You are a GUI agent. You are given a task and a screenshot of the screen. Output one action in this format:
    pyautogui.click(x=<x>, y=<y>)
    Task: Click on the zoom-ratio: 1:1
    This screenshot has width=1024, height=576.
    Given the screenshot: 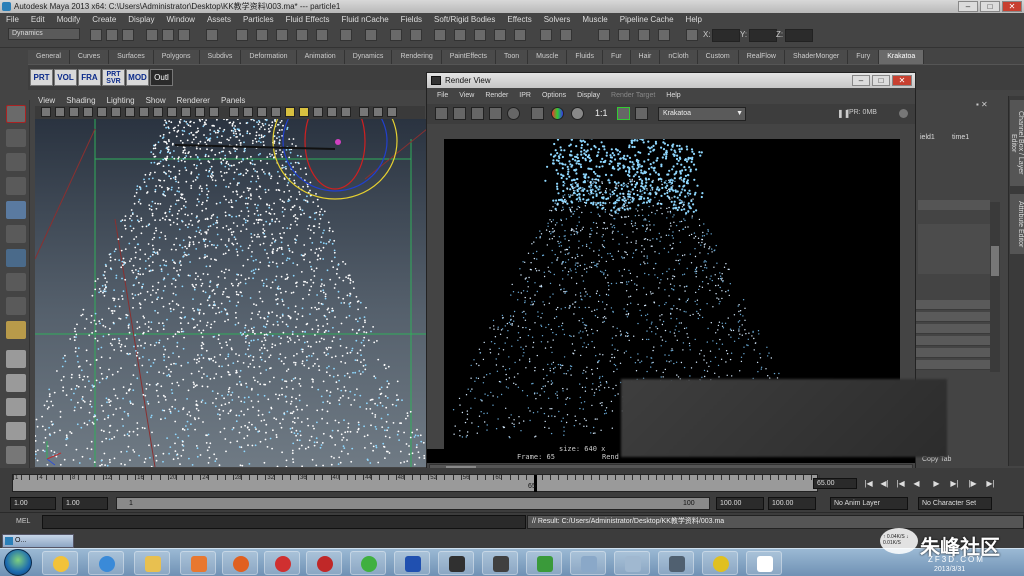 What is the action you would take?
    pyautogui.click(x=601, y=113)
    